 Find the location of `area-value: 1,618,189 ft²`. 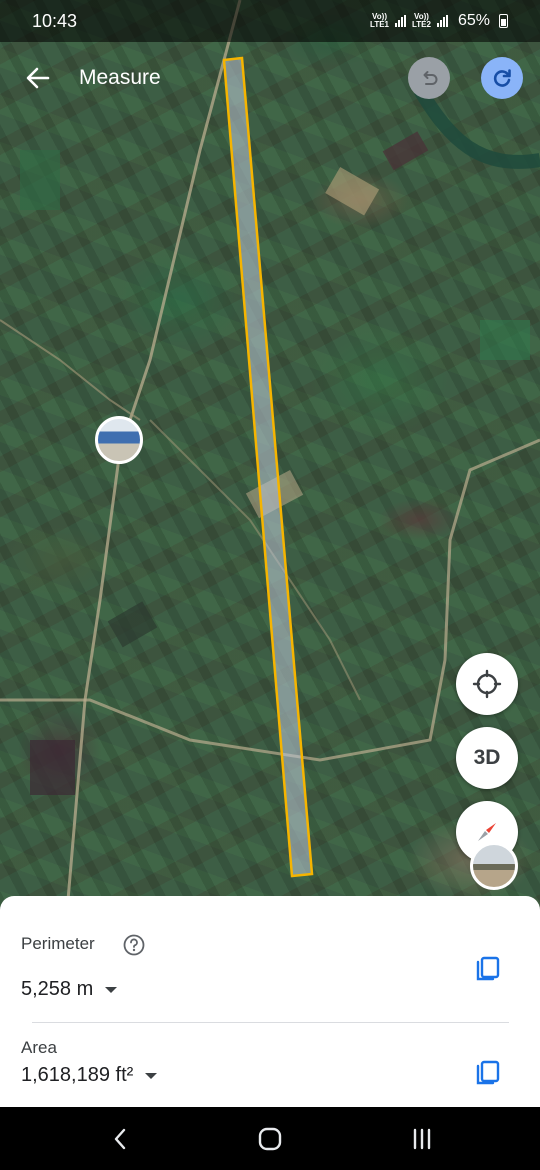

area-value: 1,618,189 ft² is located at coordinates (77, 1075).